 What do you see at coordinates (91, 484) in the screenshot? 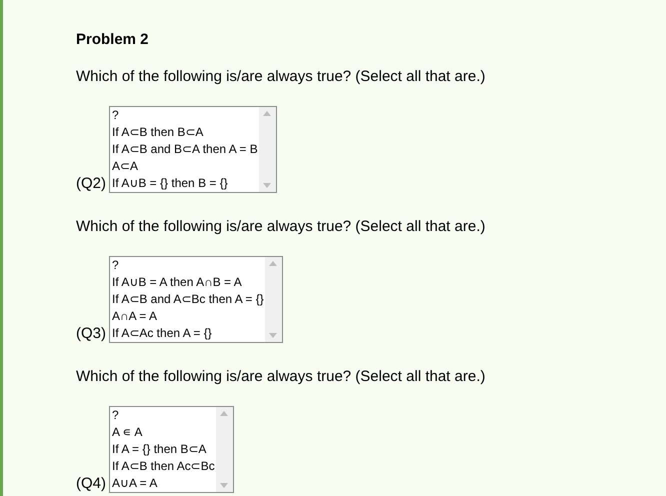
I see `question-label: (Q4)` at bounding box center [91, 484].